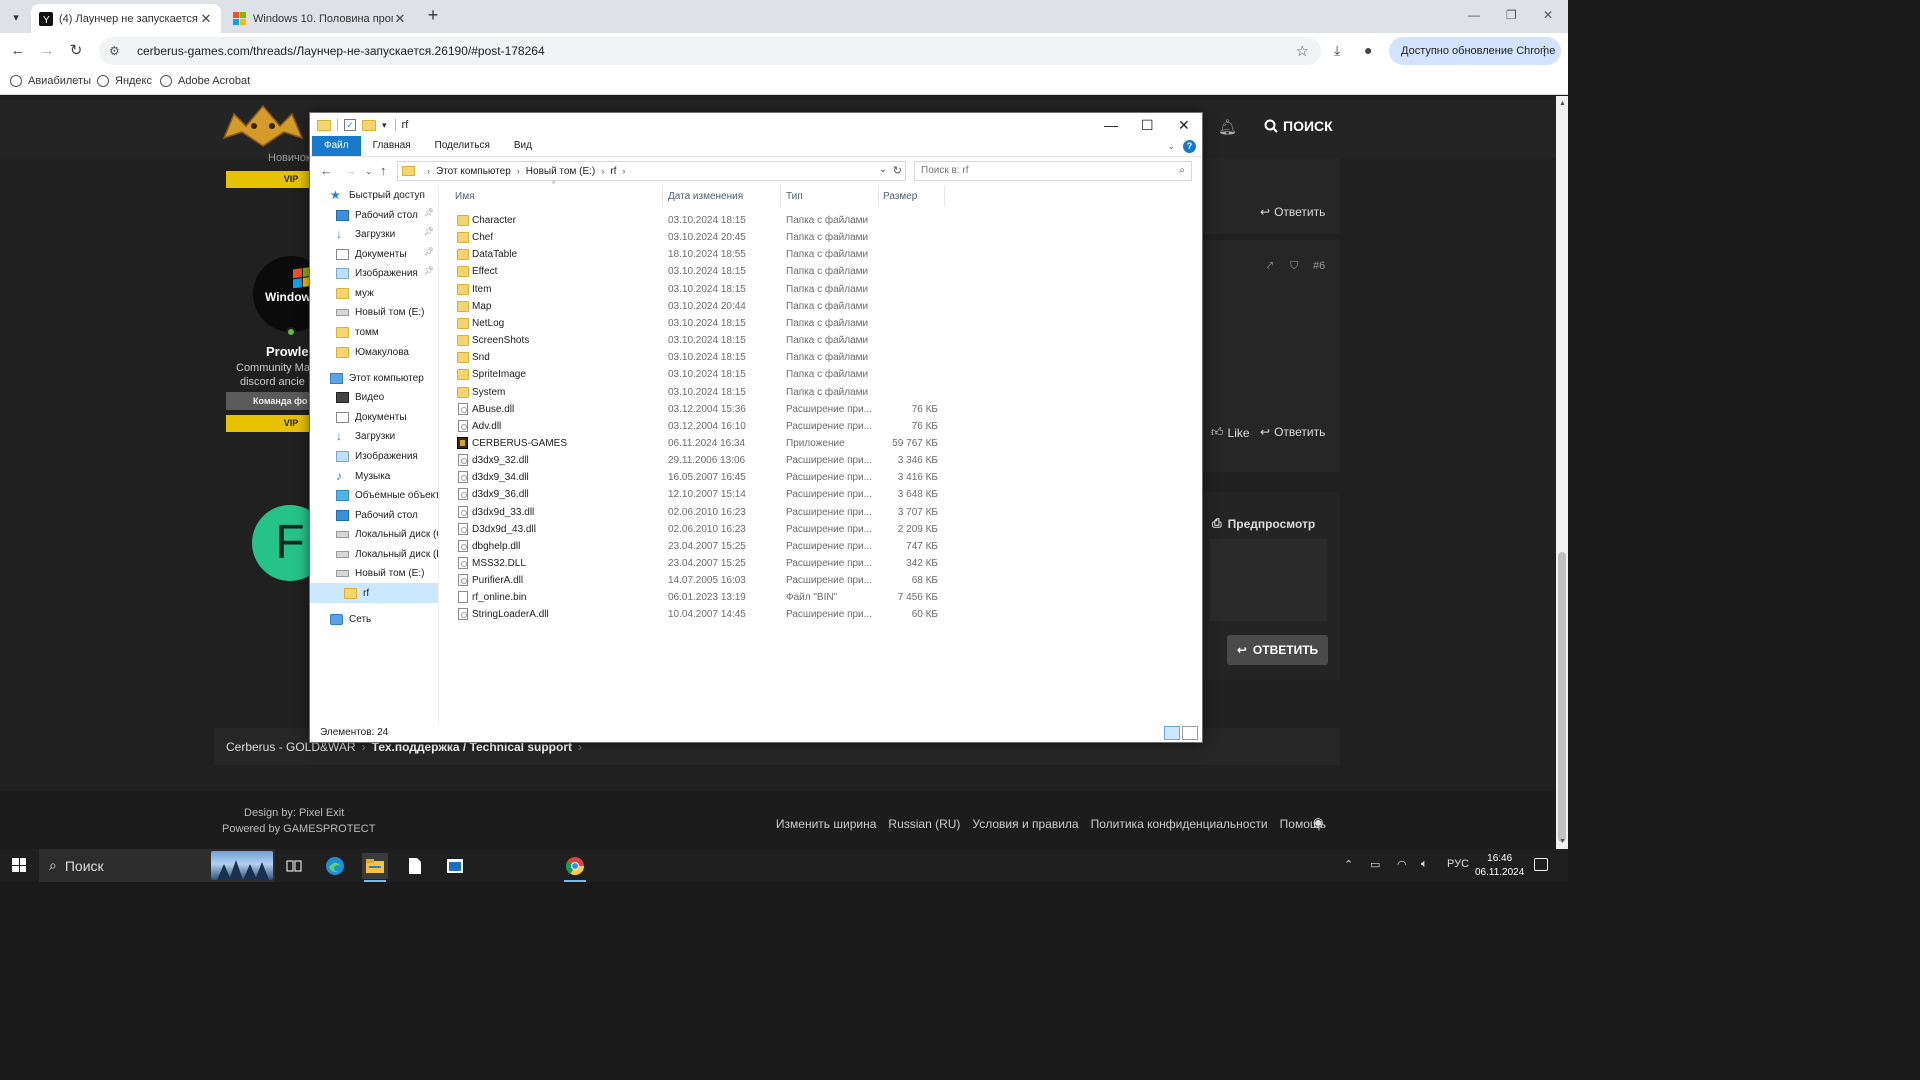 The width and height of the screenshot is (1920, 1080). What do you see at coordinates (1548, 15) in the screenshot?
I see `close-window-icon: ✕` at bounding box center [1548, 15].